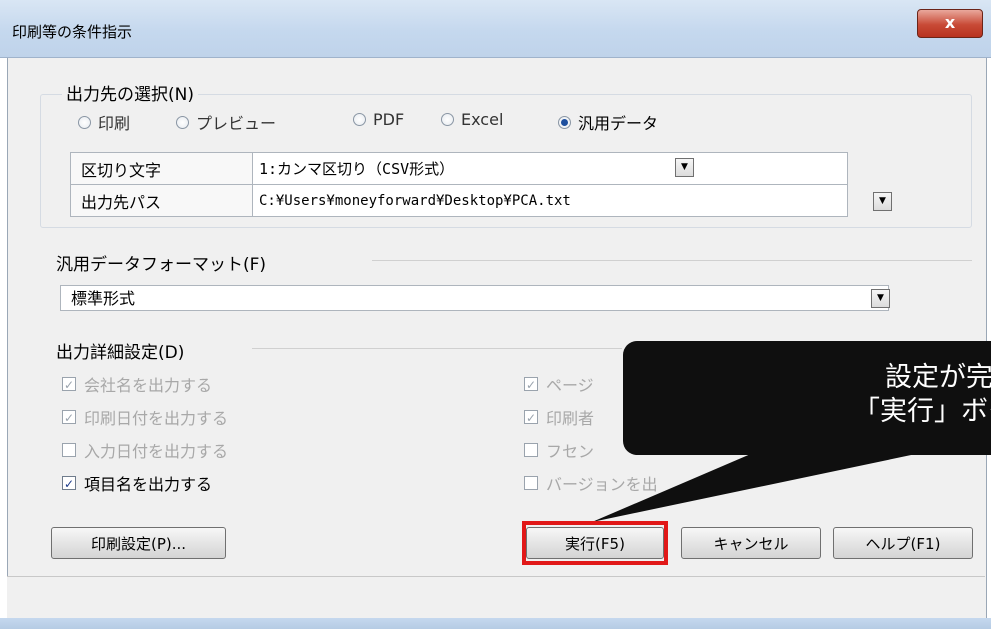  Describe the element at coordinates (570, 451) in the screenshot. I see `checkbox-fusen-label: フセン` at that location.